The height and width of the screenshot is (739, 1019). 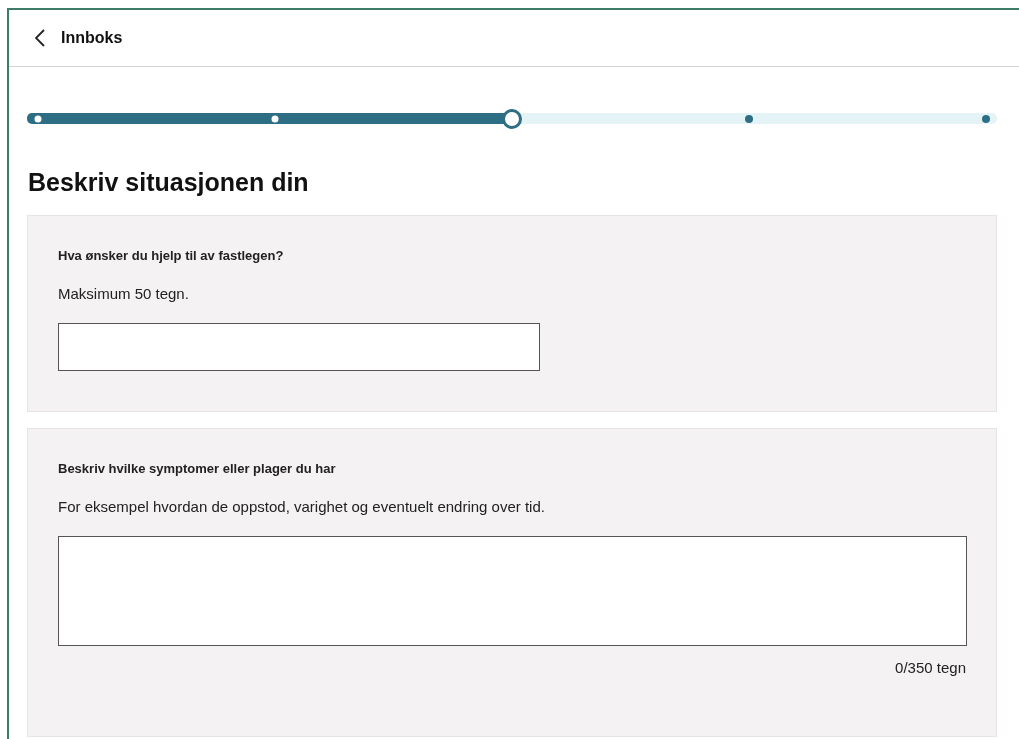 I want to click on page-title: Beskriv situasjonen din, so click(x=169, y=182).